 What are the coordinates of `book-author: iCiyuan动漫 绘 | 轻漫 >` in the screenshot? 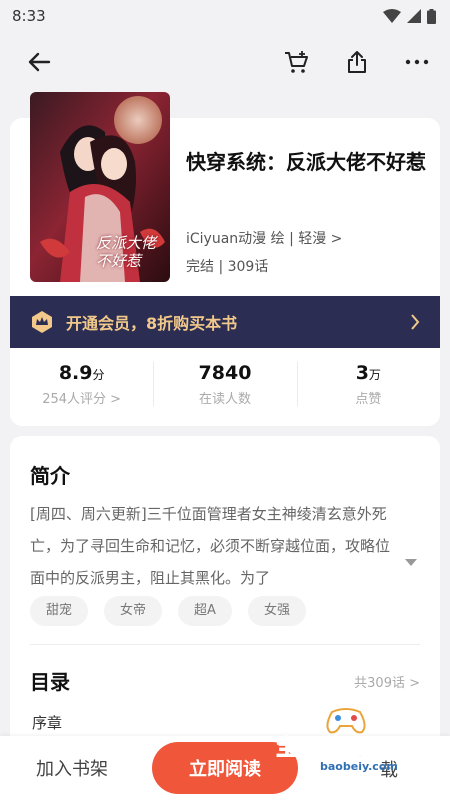 It's located at (264, 238).